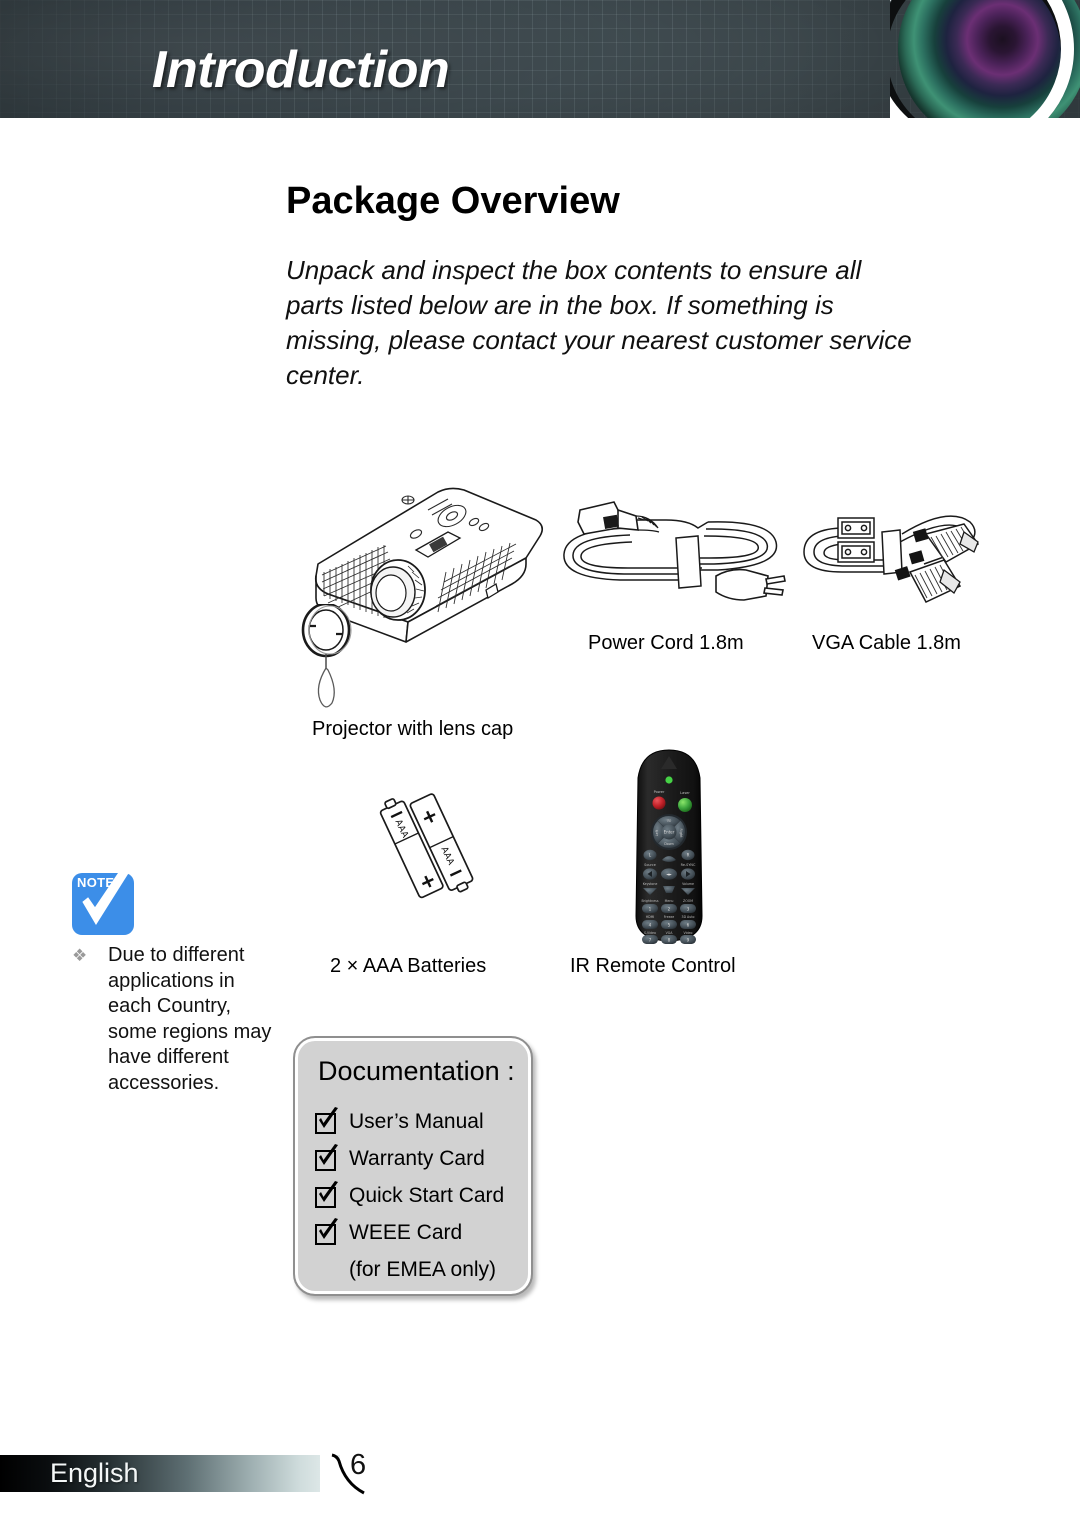  What do you see at coordinates (650, 940) in the screenshot?
I see `svg-text: 7` at bounding box center [650, 940].